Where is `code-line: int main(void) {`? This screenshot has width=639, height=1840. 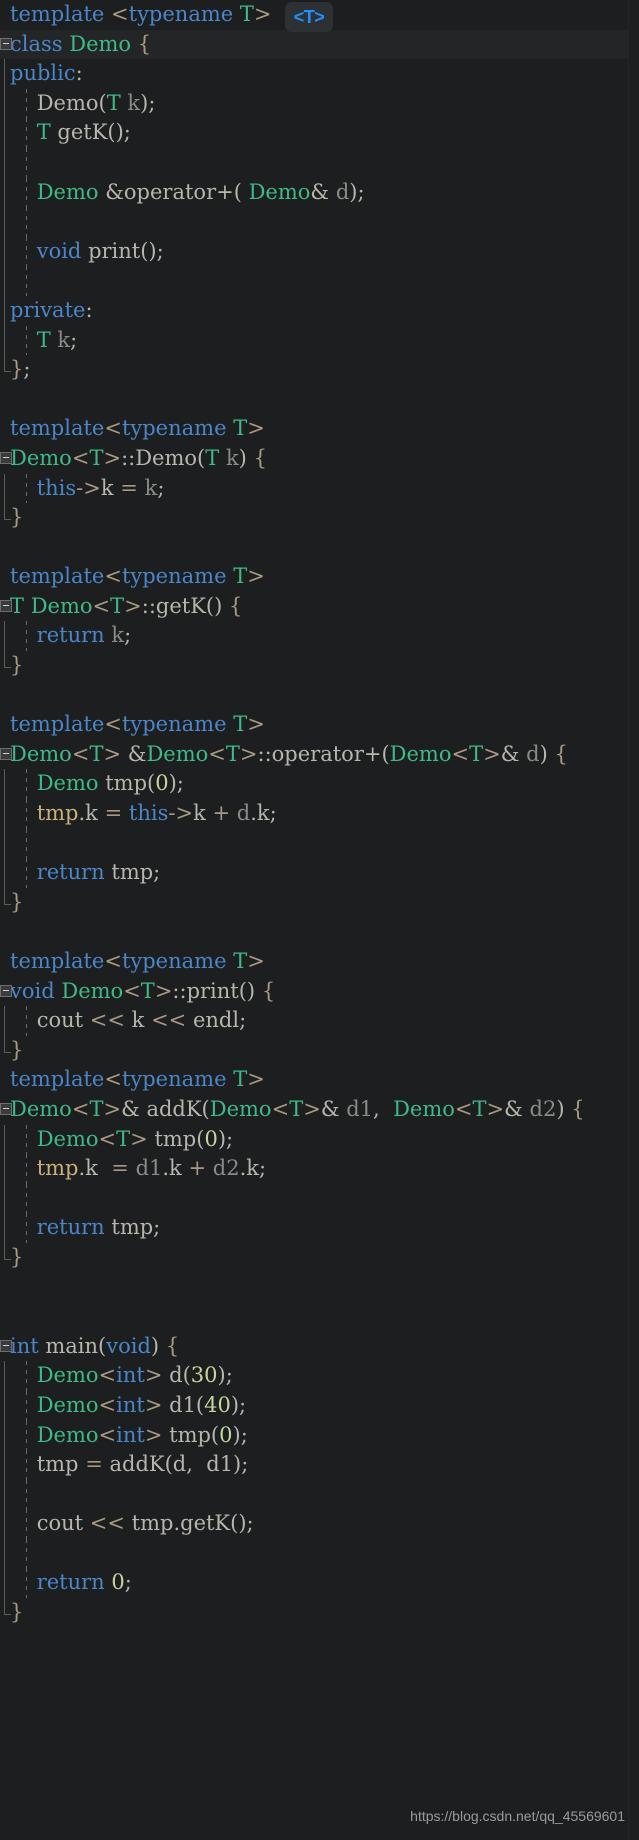
code-line: int main(void) { is located at coordinates (319, 1347).